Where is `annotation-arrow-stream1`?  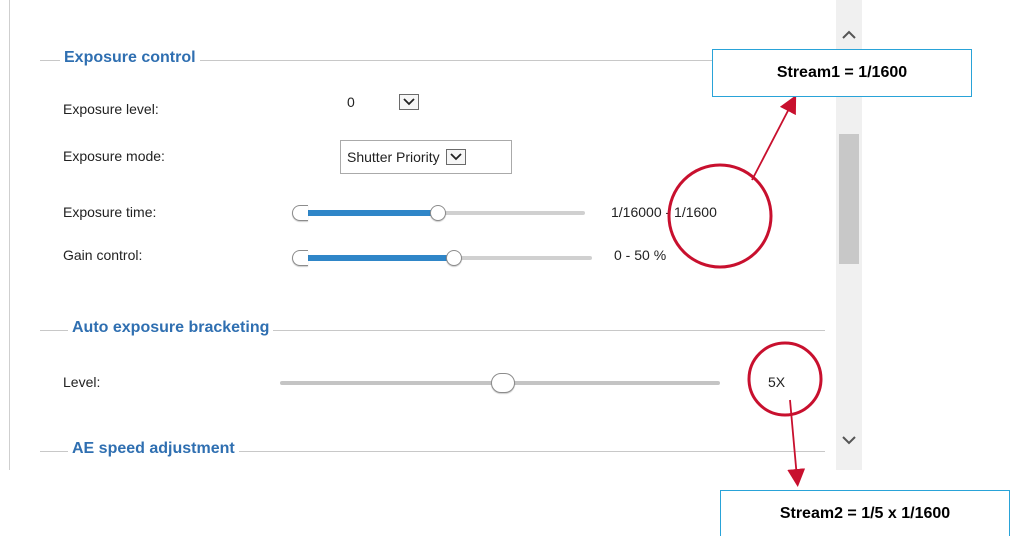
annotation-arrow-stream1 is located at coordinates (774, 138).